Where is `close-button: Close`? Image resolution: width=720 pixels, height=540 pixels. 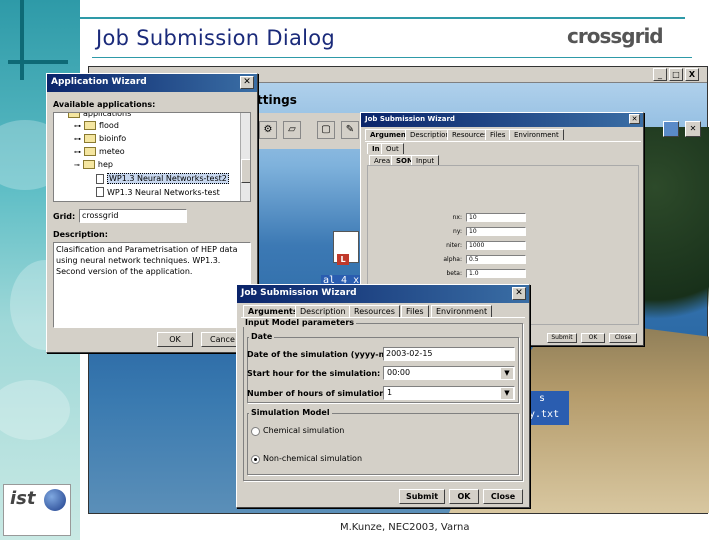 close-button: Close is located at coordinates (503, 496).